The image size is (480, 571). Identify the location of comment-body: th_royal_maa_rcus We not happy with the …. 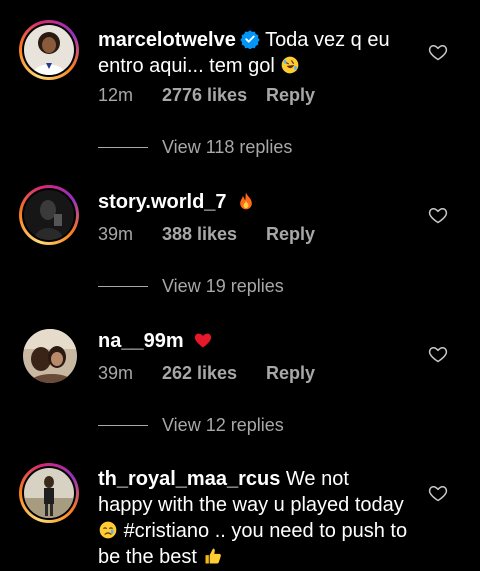
(253, 518).